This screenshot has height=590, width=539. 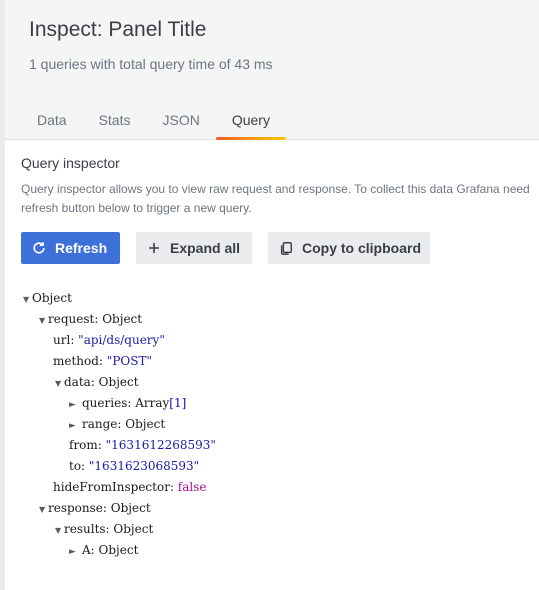 I want to click on plus-icon, so click(x=154, y=248).